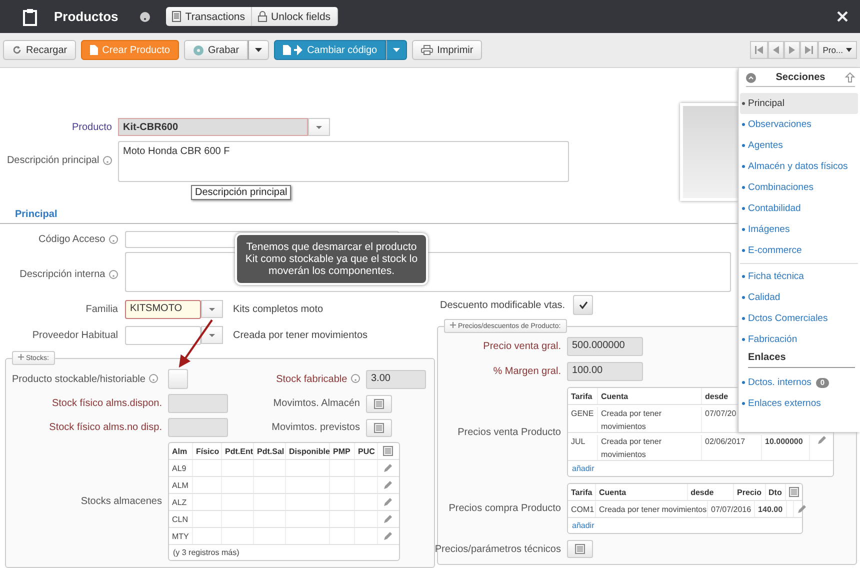 The image size is (860, 568). I want to click on field-label: % Margen gral., so click(527, 371).